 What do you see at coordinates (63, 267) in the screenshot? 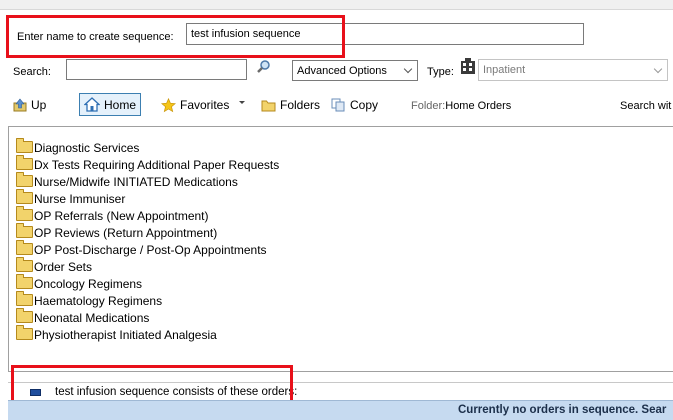
I see `folder-list-item-label: Order Sets` at bounding box center [63, 267].